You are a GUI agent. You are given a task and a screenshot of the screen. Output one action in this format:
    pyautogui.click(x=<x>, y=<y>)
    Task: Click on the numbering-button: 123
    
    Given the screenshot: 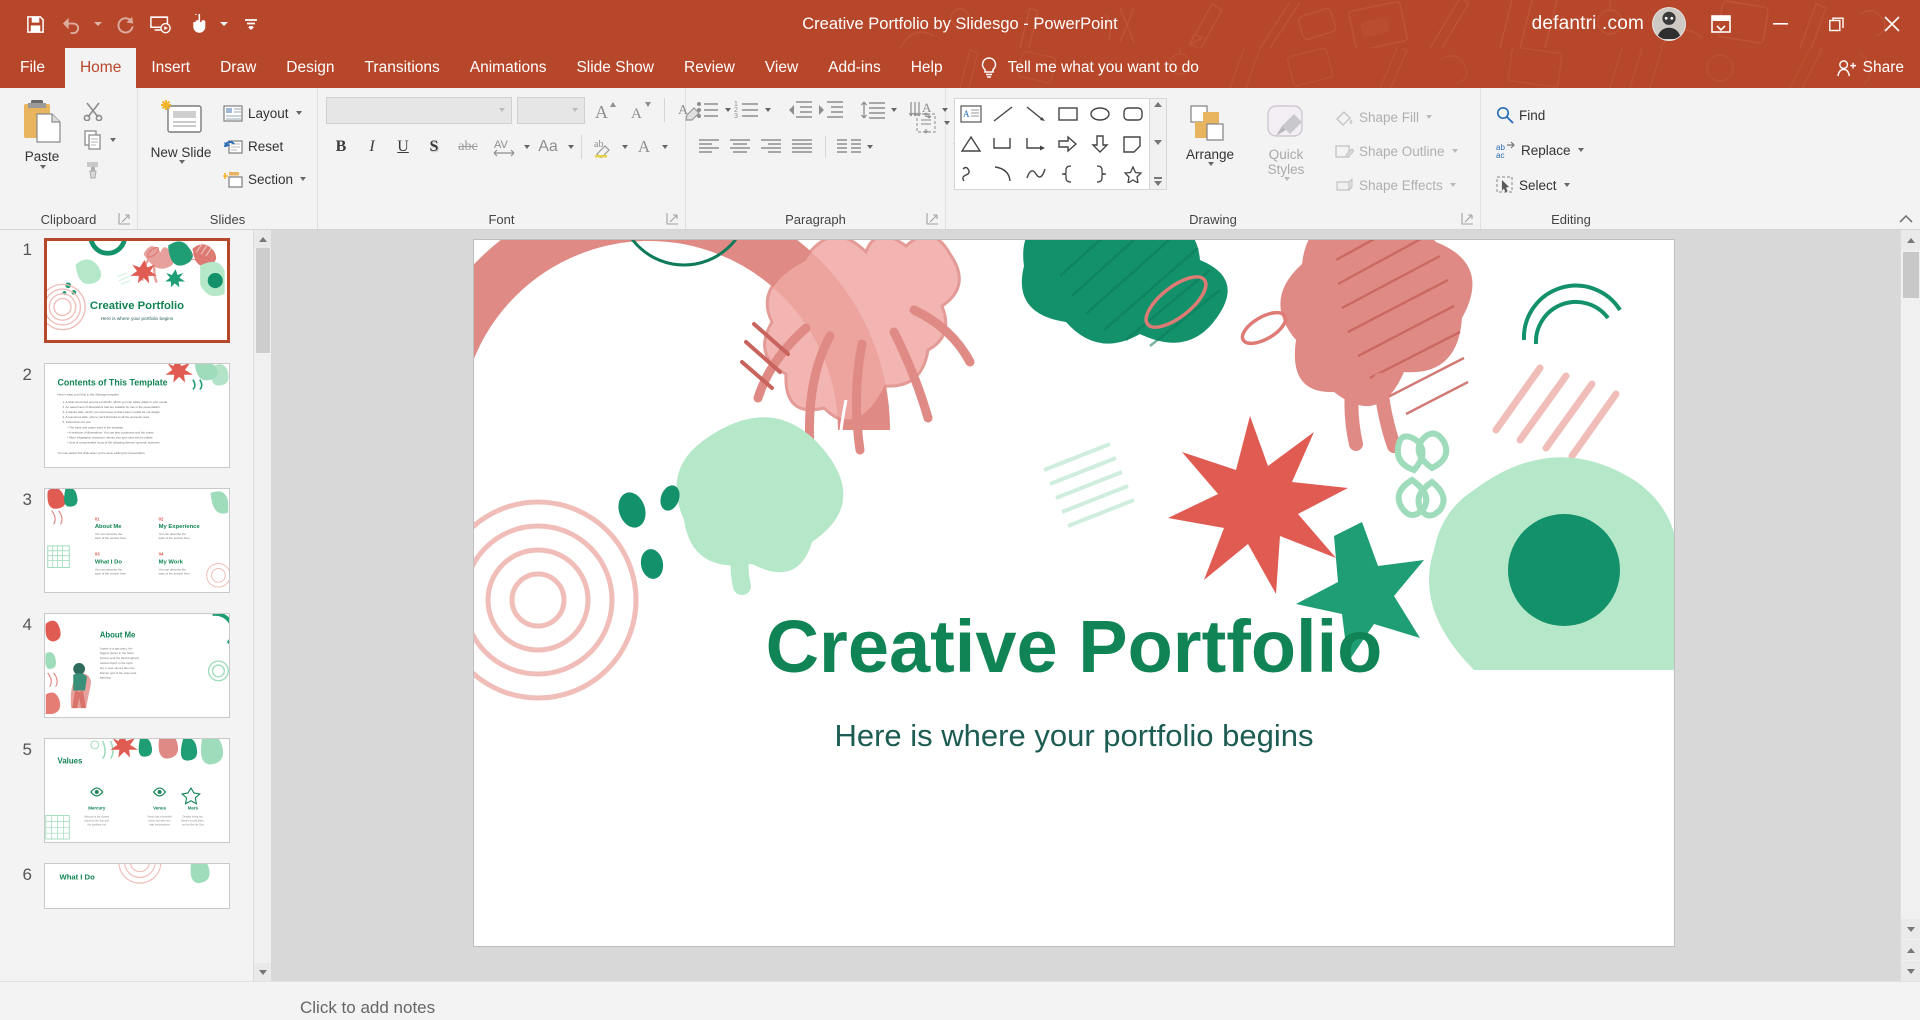 What is the action you would take?
    pyautogui.click(x=747, y=110)
    